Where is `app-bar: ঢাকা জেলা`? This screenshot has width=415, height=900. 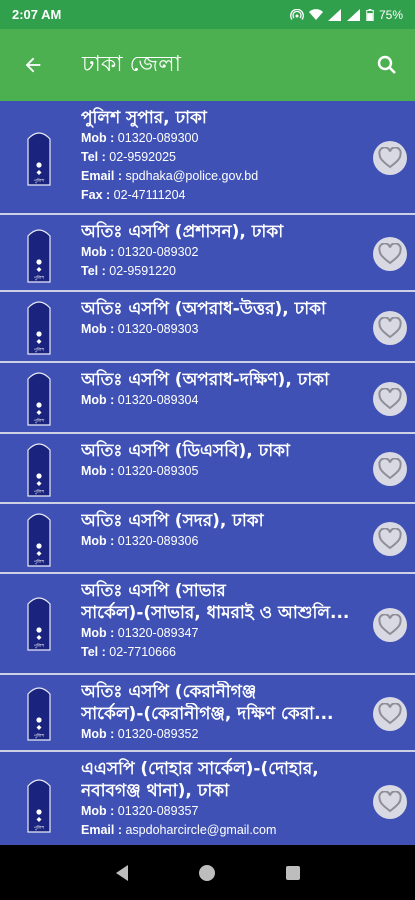 app-bar: ঢাকা জেলা is located at coordinates (207, 65).